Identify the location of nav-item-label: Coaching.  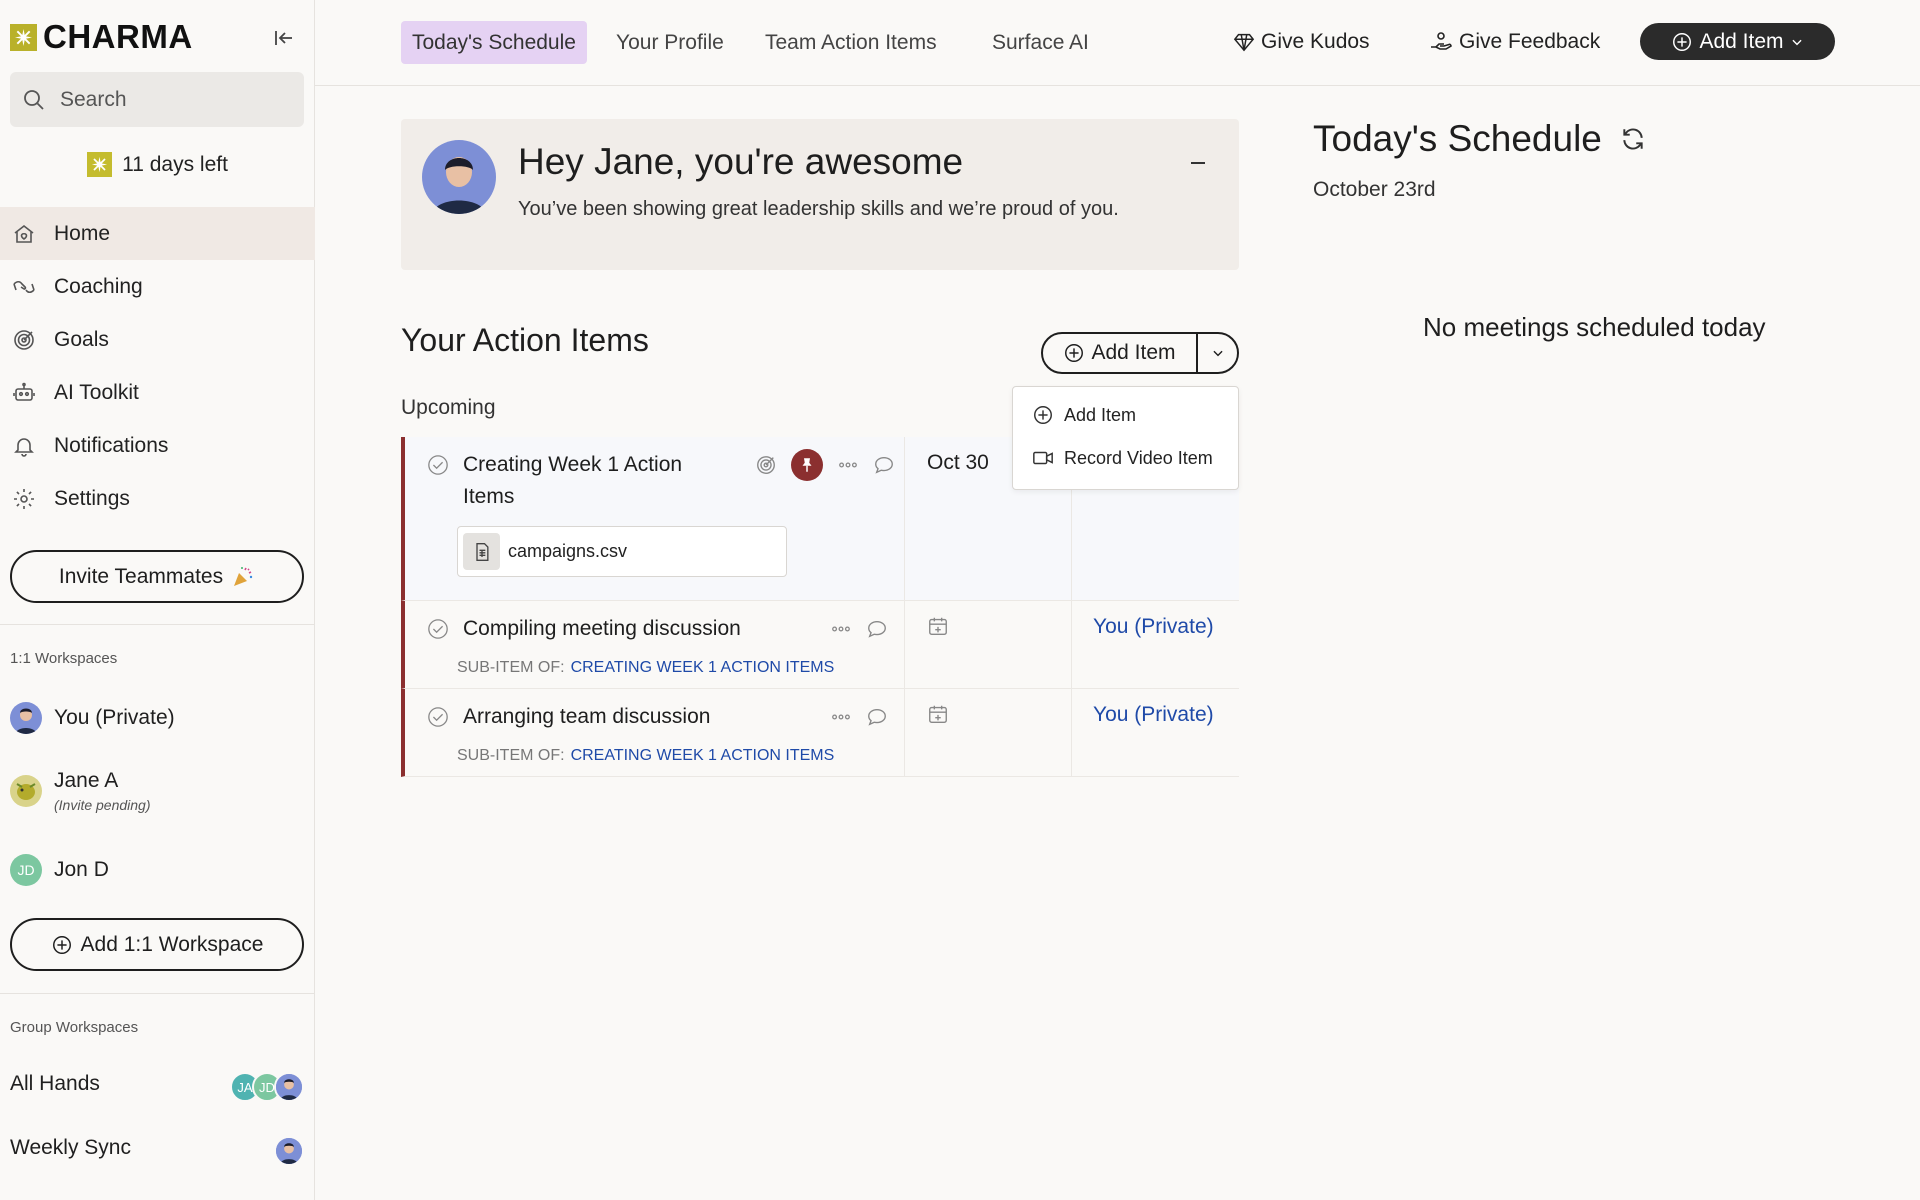
(98, 286).